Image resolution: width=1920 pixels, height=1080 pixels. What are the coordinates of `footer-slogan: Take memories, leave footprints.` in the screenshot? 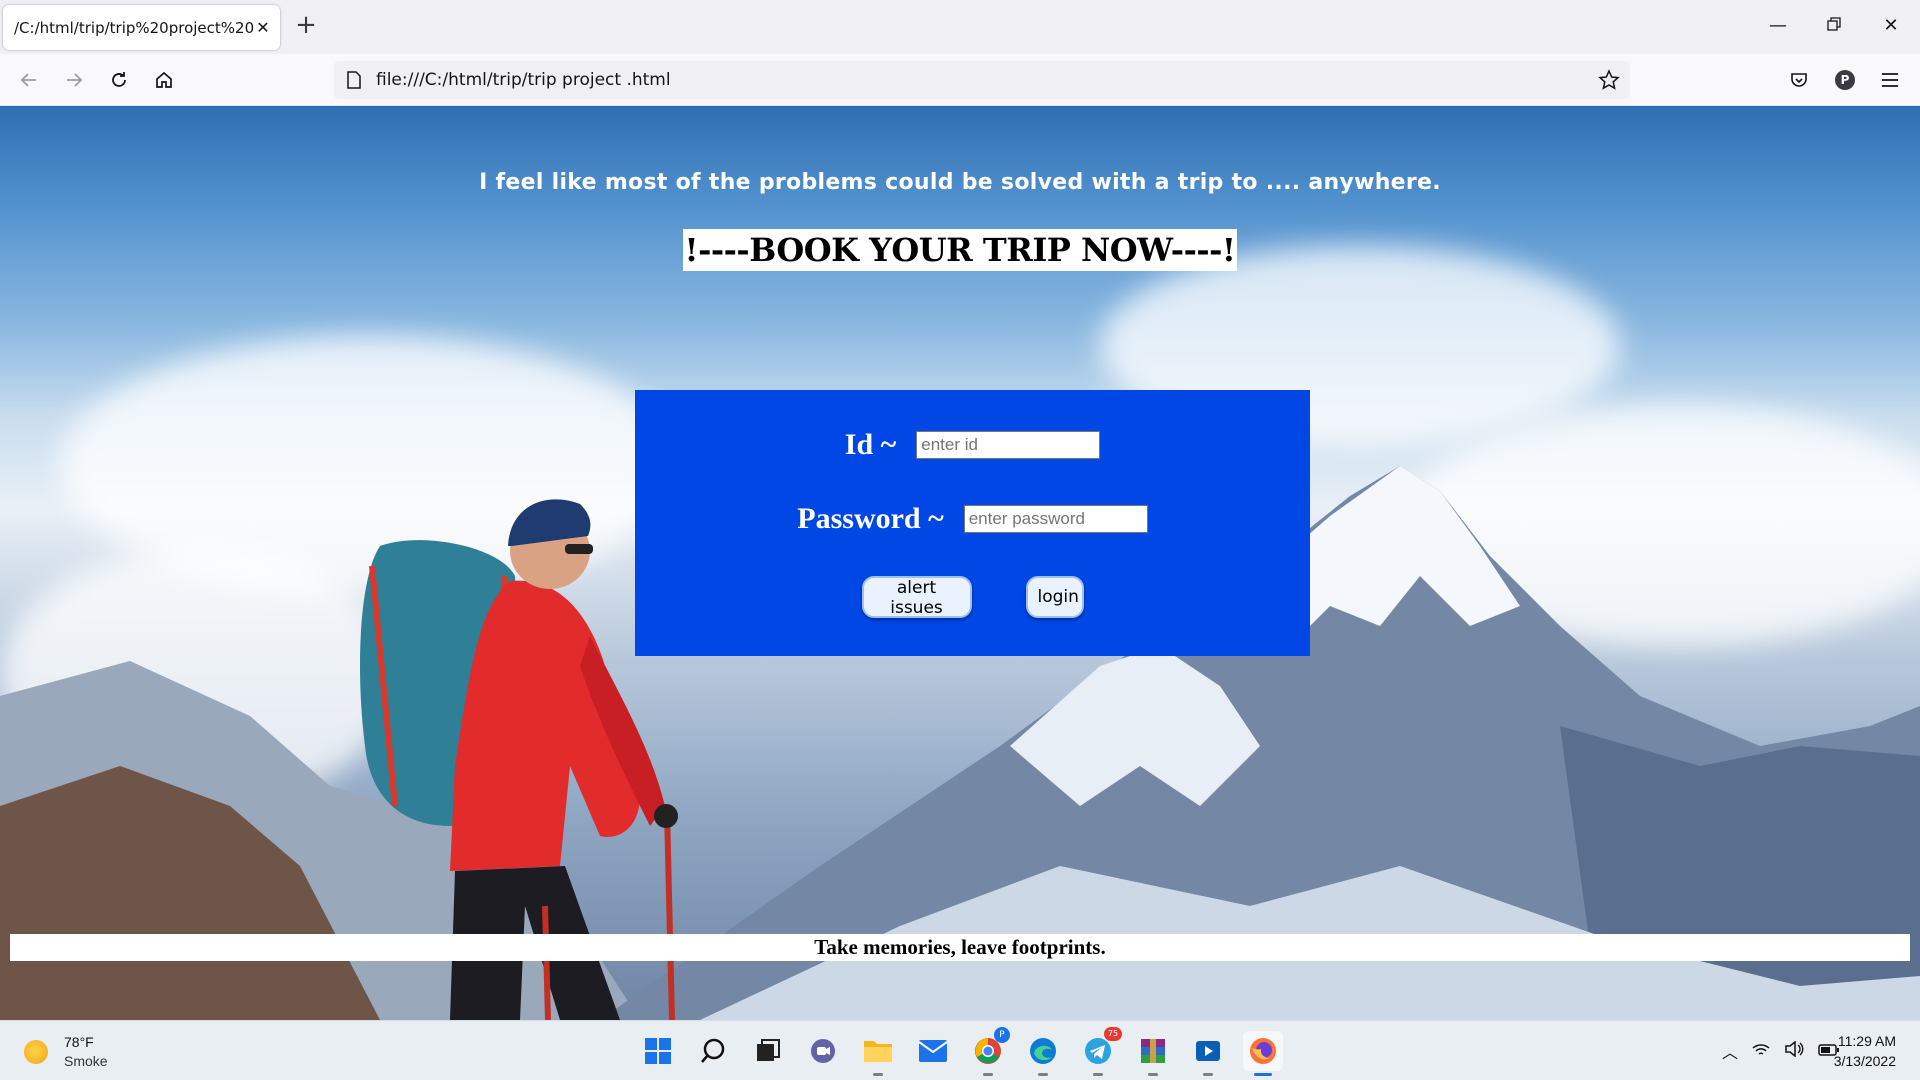 It's located at (960, 947).